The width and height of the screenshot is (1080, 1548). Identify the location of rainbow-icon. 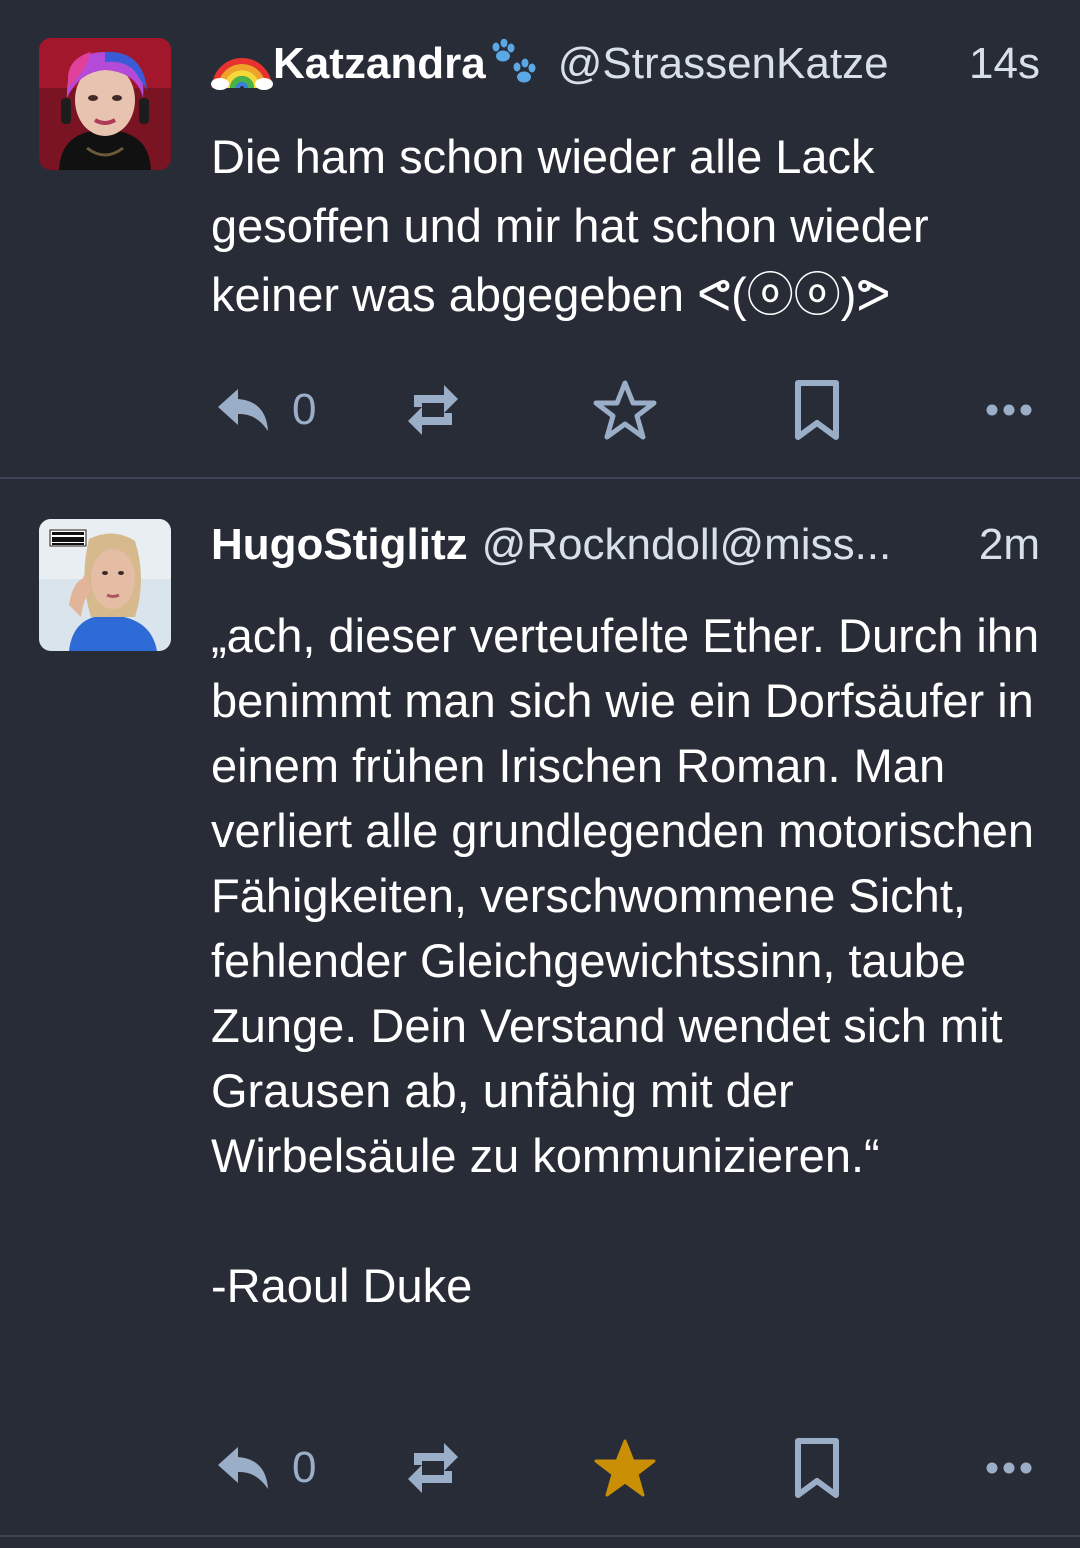
(242, 64).